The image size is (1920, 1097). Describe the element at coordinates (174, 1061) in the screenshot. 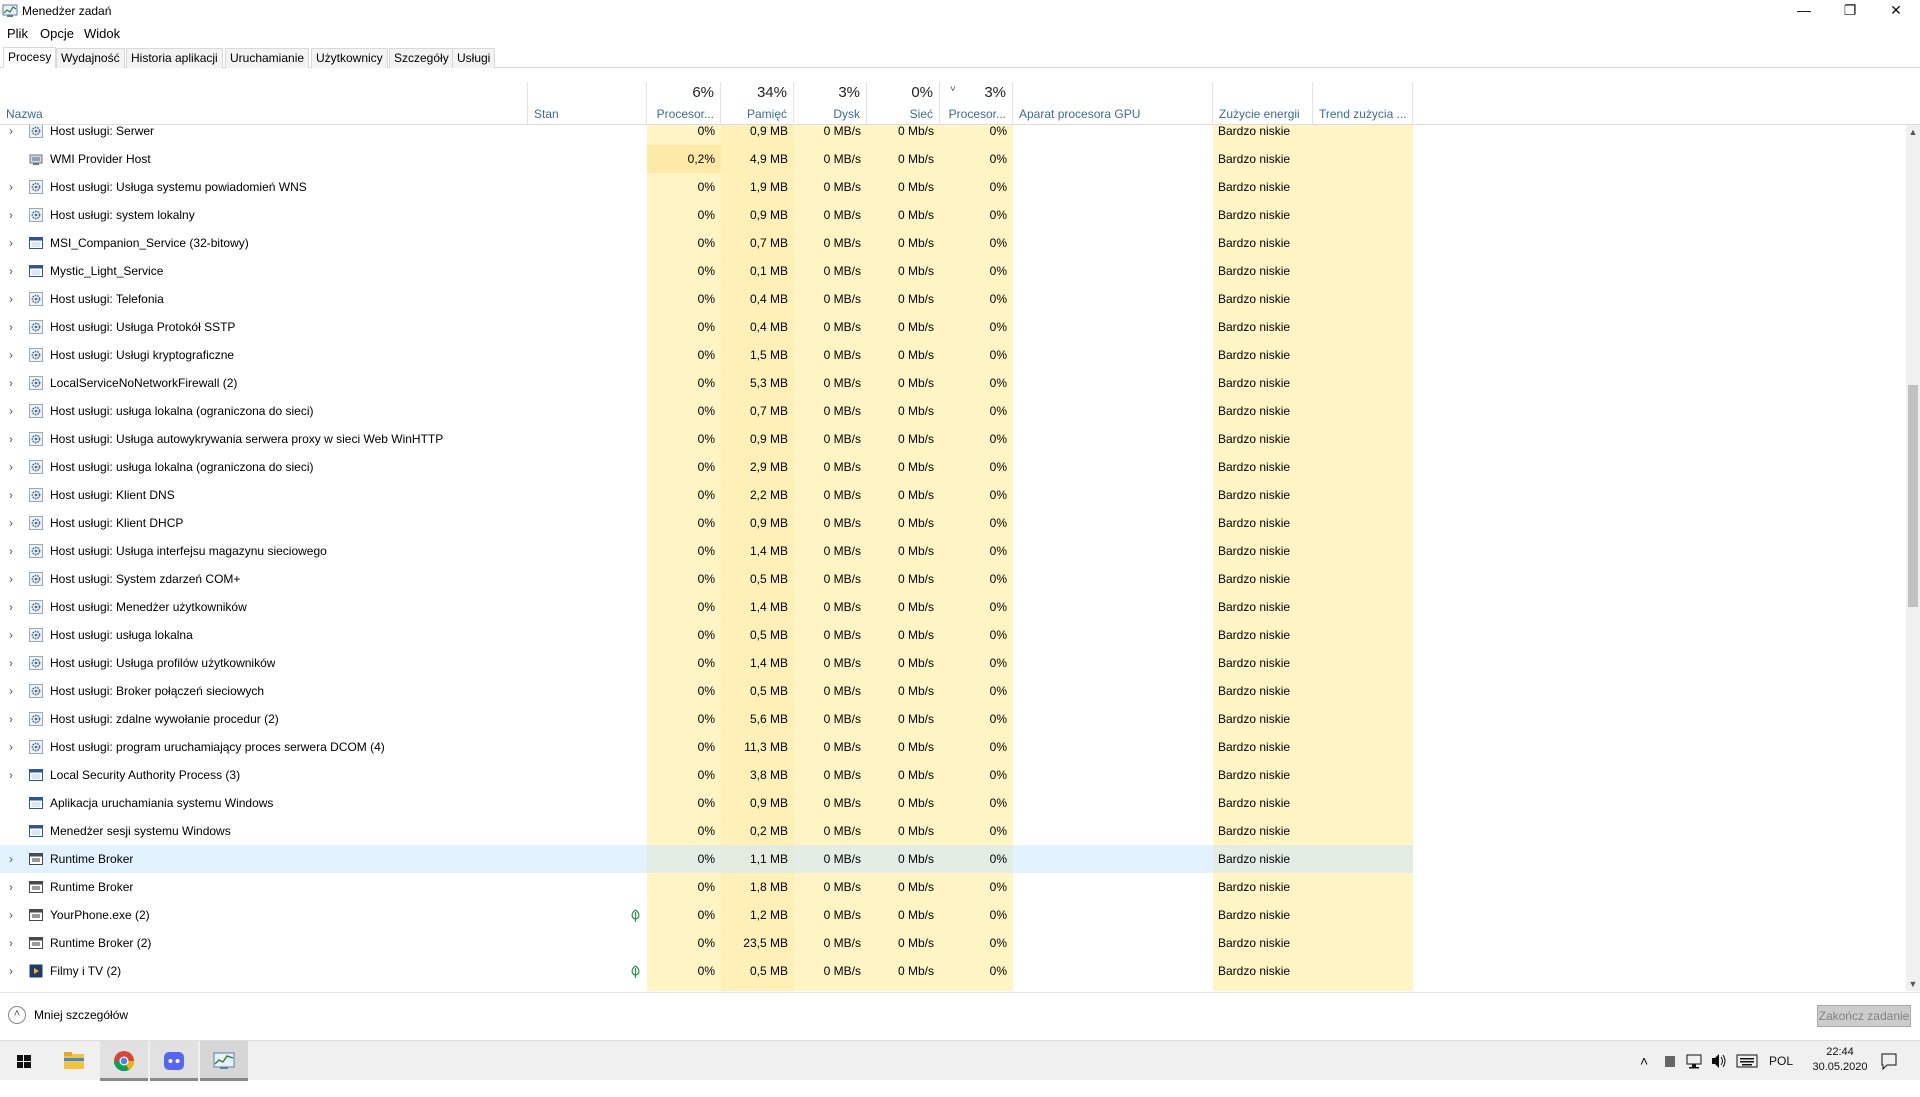

I see `discord-icon` at that location.